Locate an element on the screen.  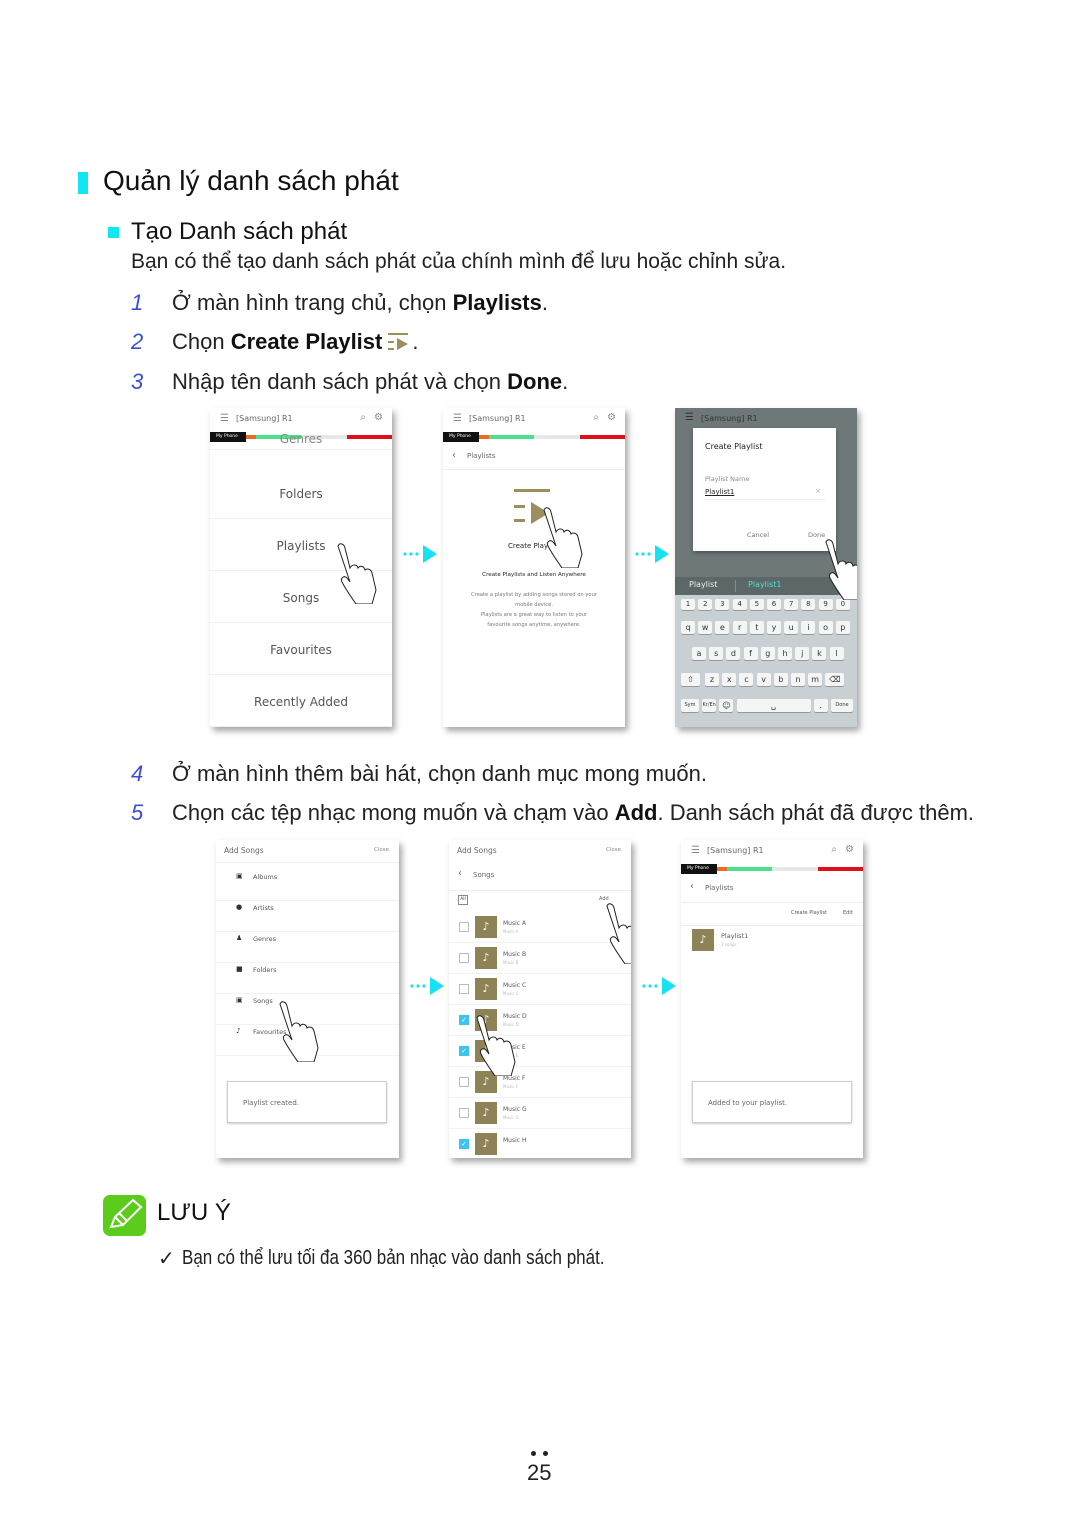
key-d: d is located at coordinates (733, 653).